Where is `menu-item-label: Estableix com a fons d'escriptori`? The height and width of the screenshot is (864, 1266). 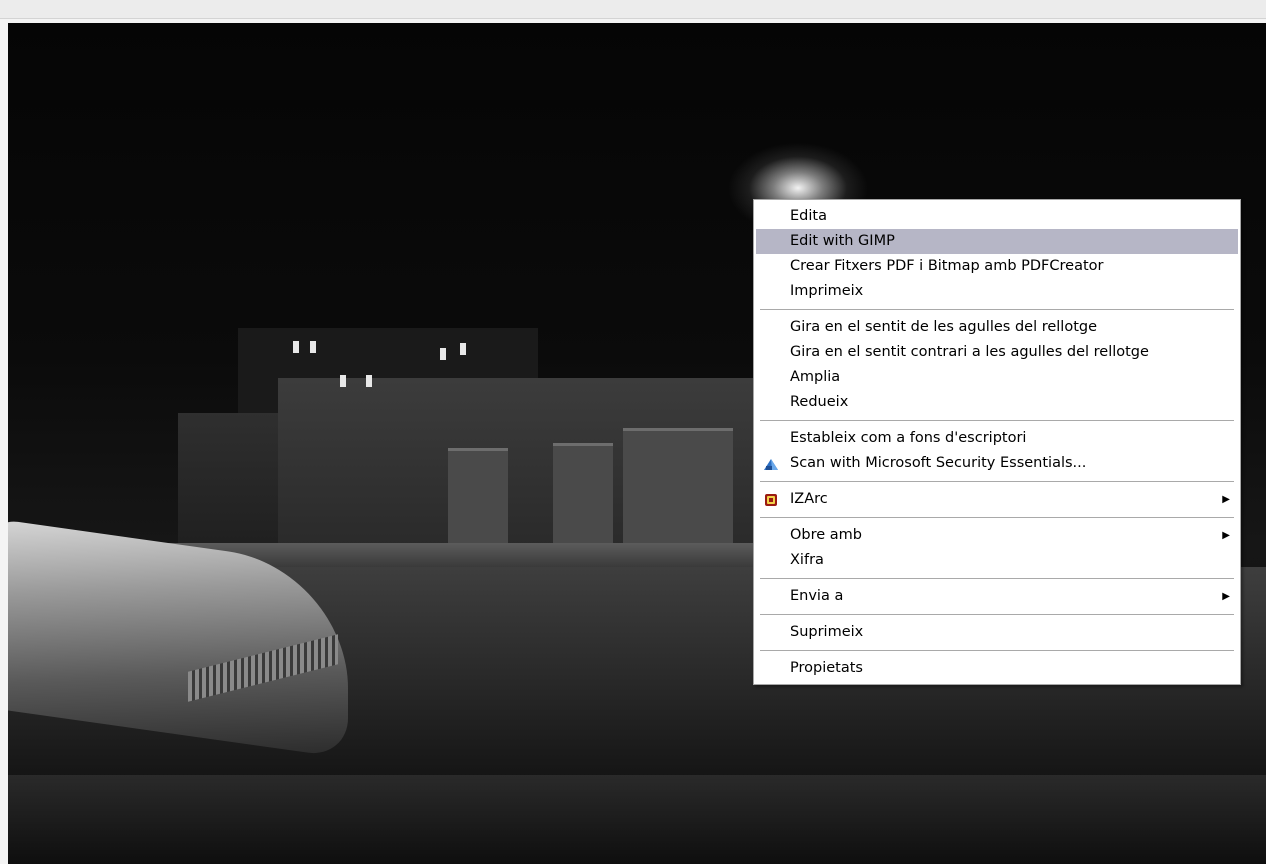
menu-item-label: Estableix com a fons d'escriptori is located at coordinates (908, 438).